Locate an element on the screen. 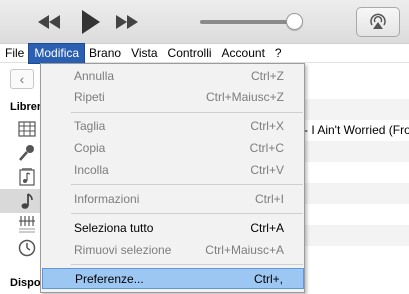 The height and width of the screenshot is (294, 409). composer-icon is located at coordinates (27, 224).